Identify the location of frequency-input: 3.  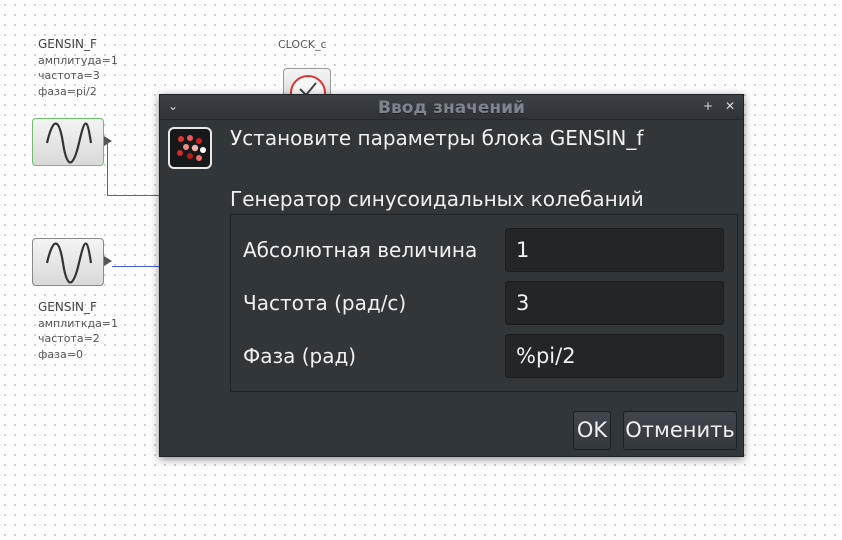
(614, 303).